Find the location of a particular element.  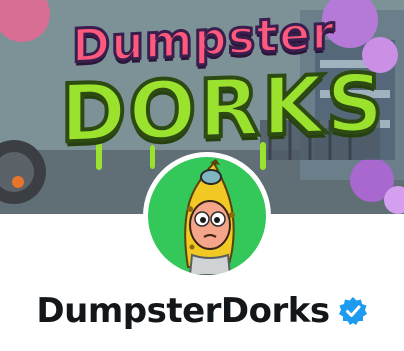

profile-avatar is located at coordinates (207, 216).